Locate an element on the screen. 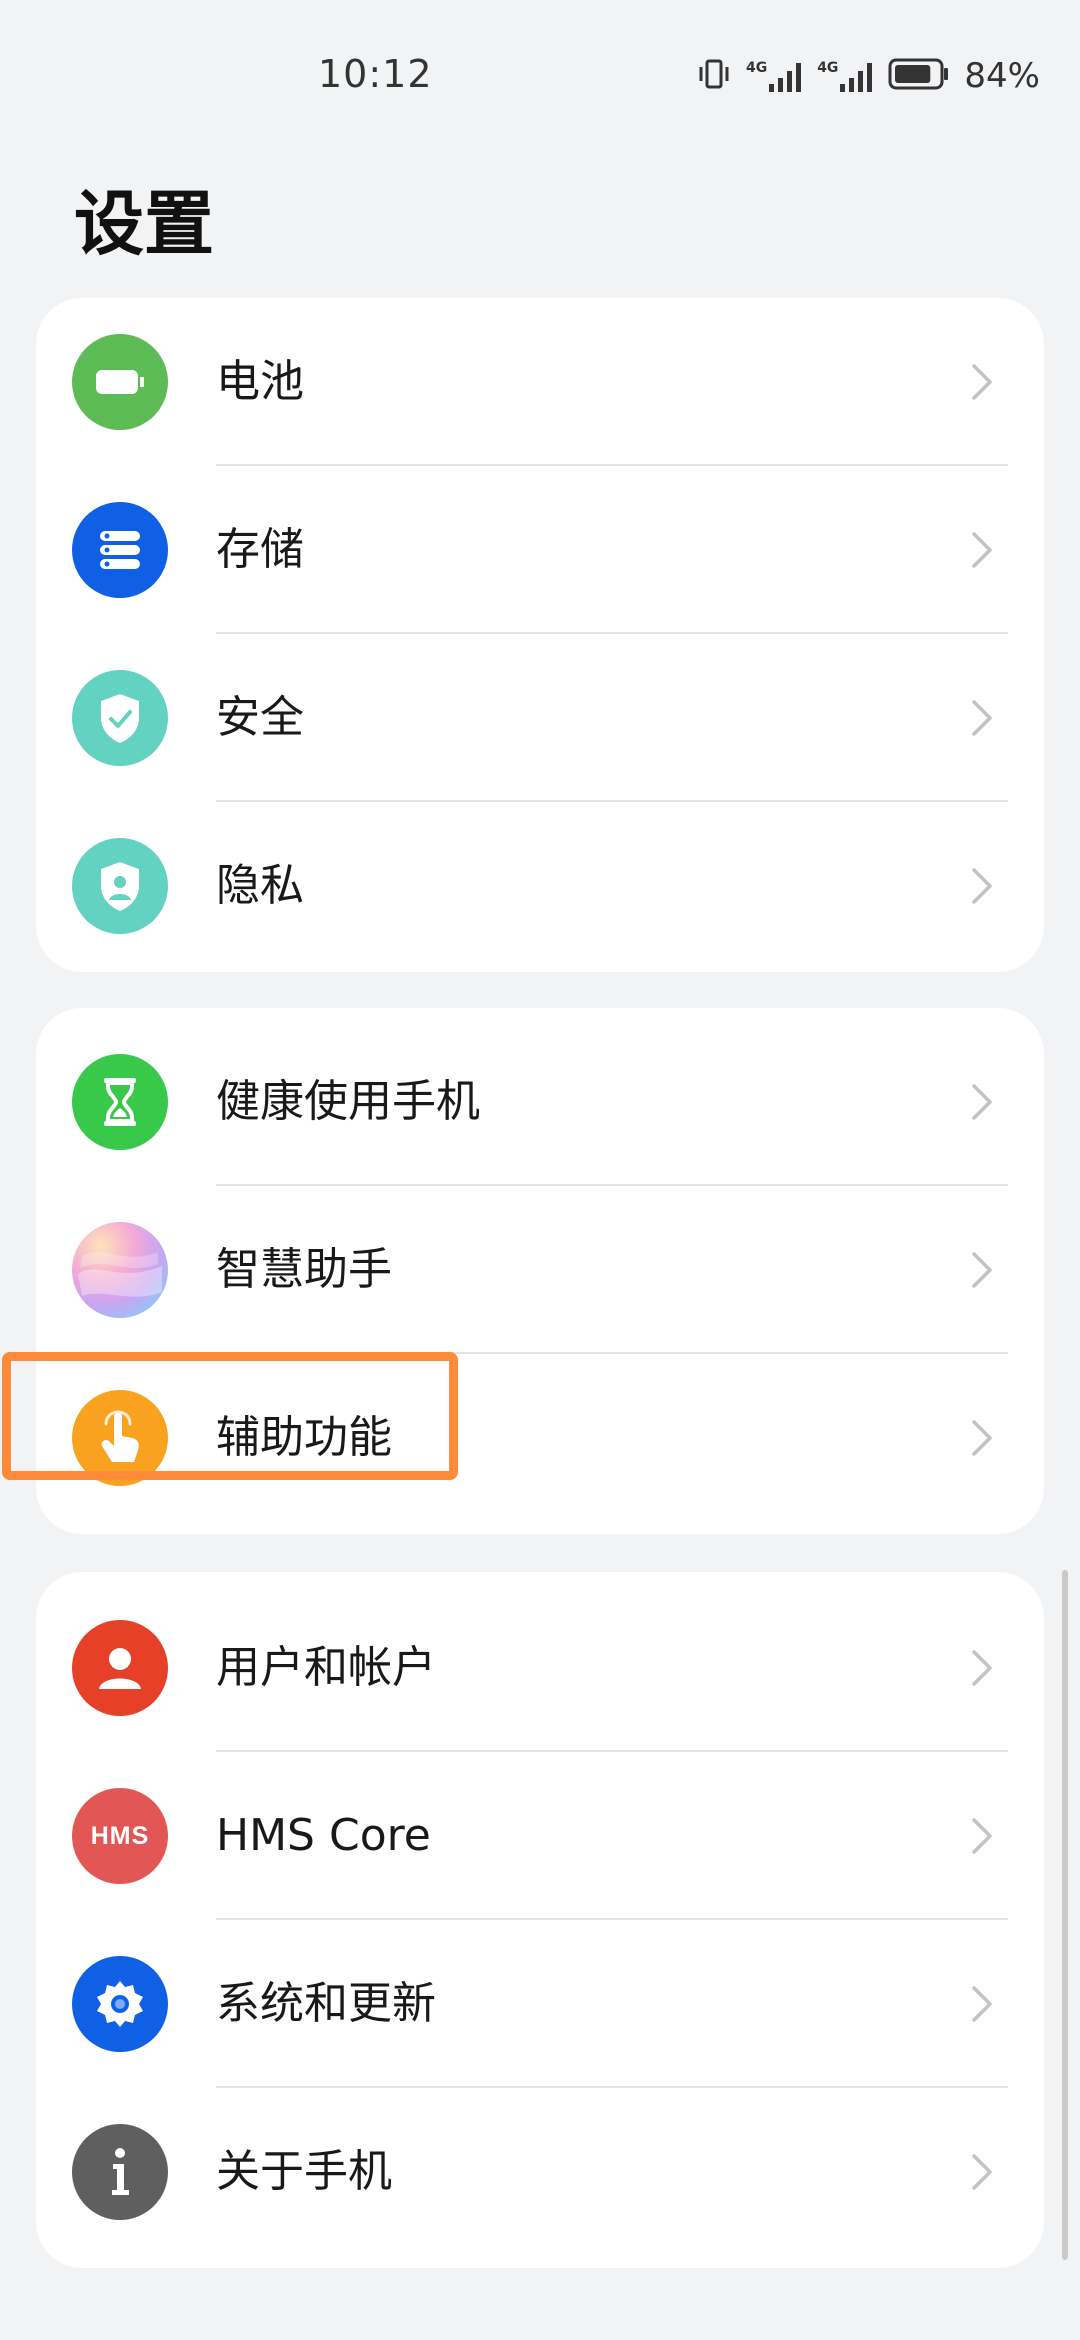 Image resolution: width=1080 pixels, height=2340 pixels. vibrate-icon is located at coordinates (714, 76).